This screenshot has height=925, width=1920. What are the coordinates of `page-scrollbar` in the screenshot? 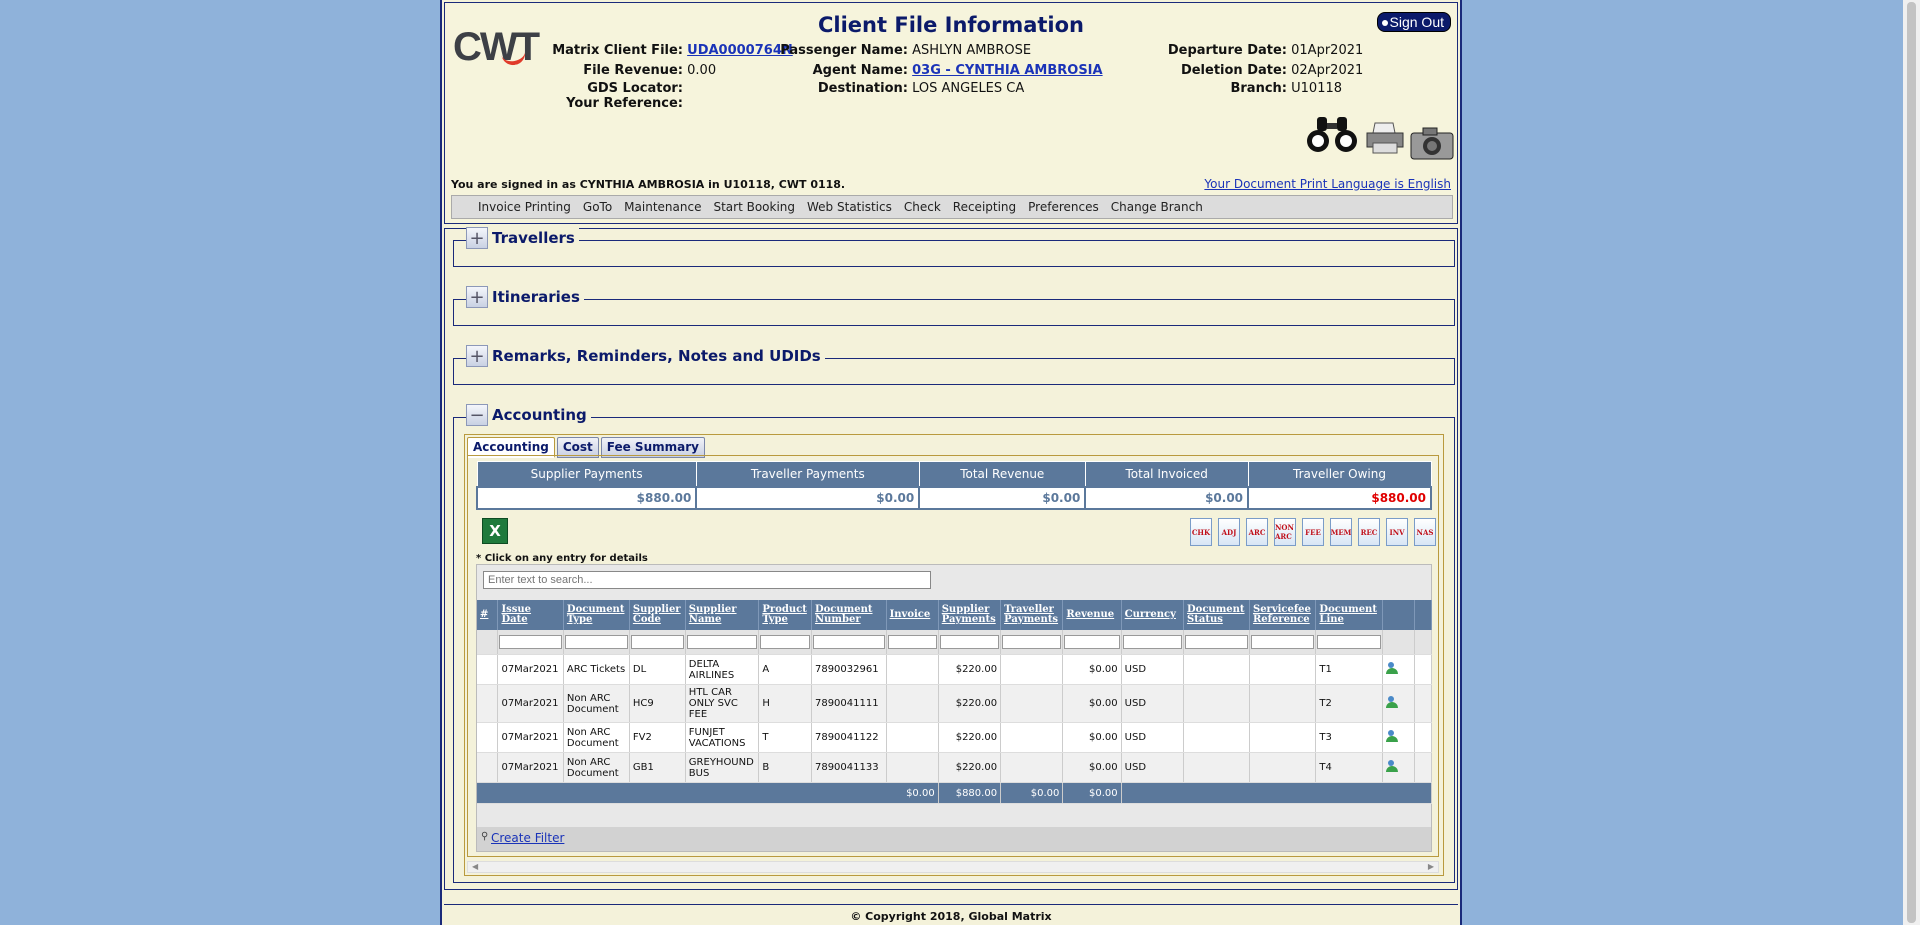 It's located at (1911, 462).